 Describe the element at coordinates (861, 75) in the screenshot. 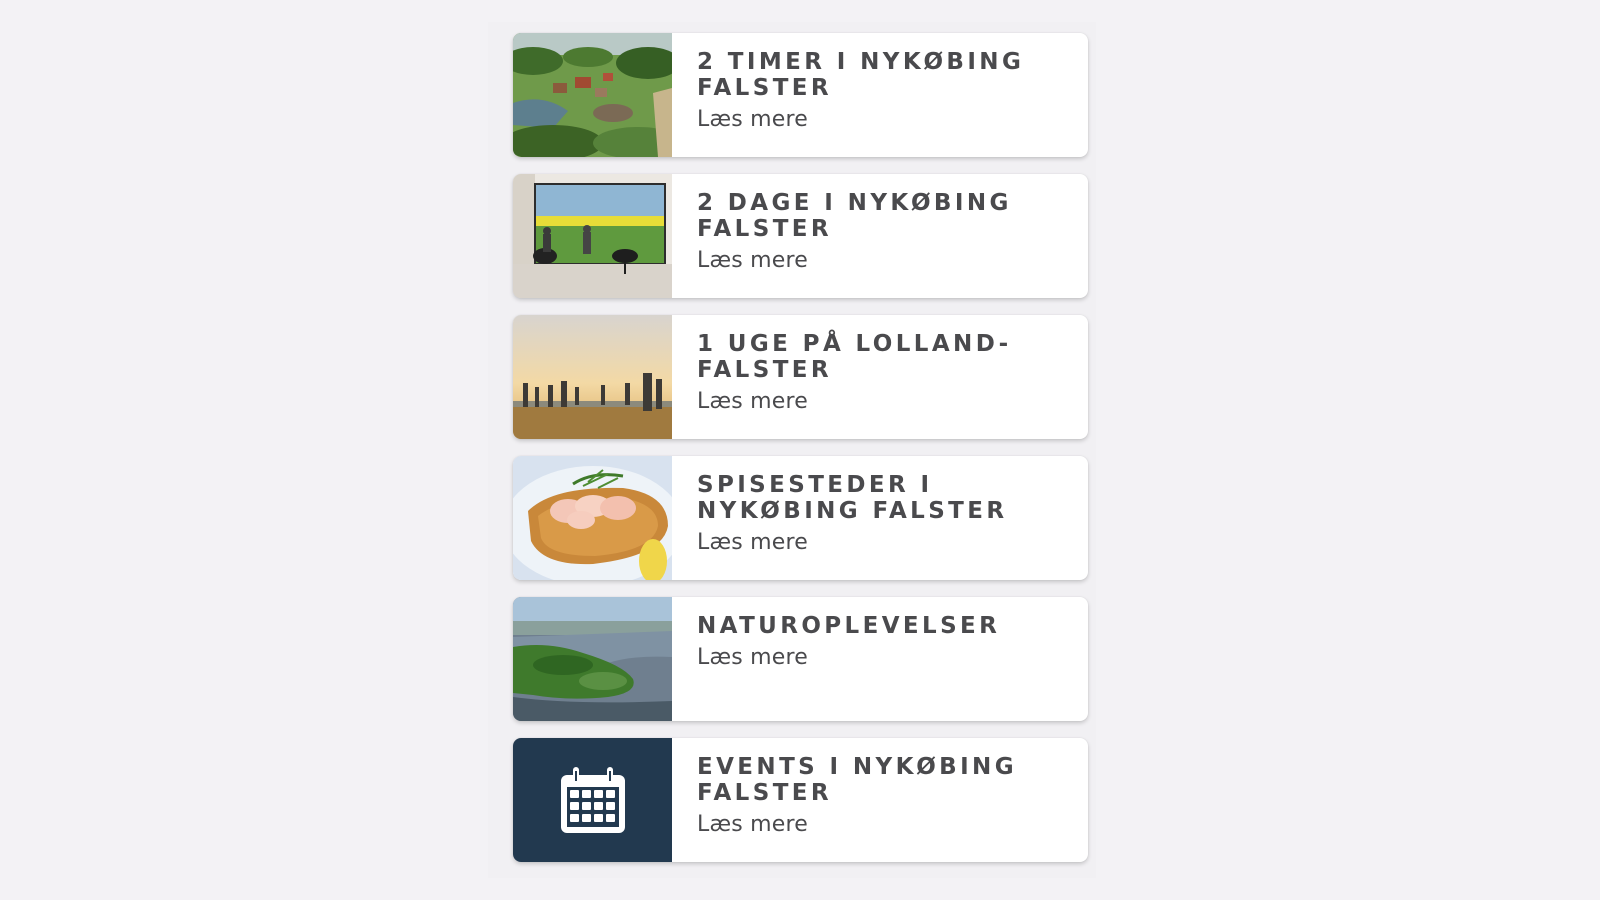

I see `card-title: 2 TIMER I NYKØBING FALSTER` at that location.